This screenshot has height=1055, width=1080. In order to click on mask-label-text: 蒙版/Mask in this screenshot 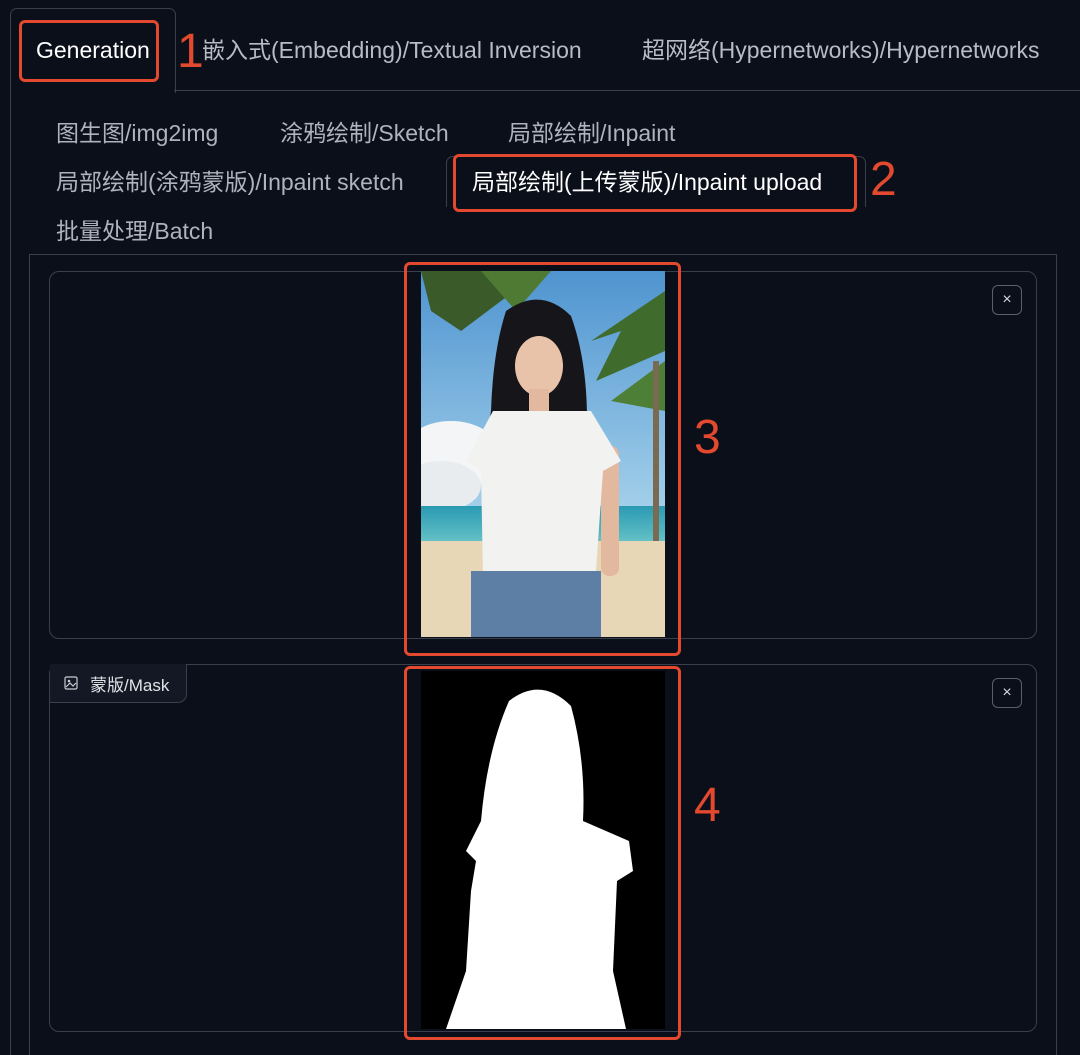, I will do `click(130, 685)`.